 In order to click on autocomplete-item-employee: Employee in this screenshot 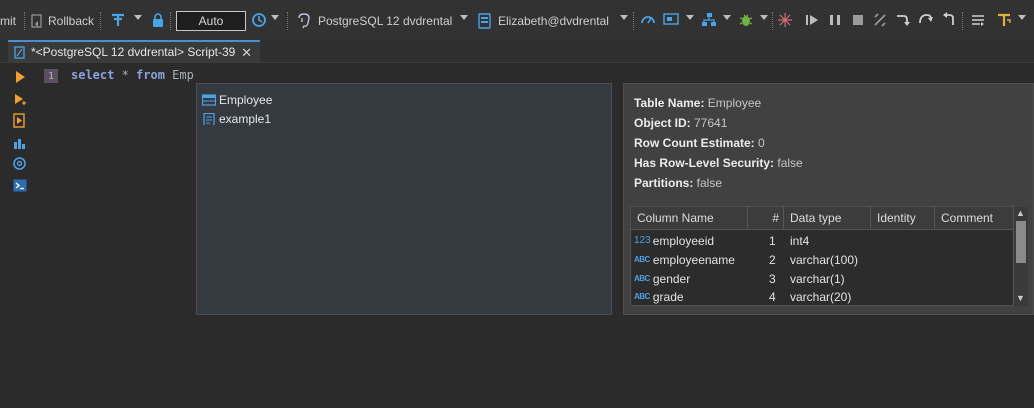, I will do `click(237, 100)`.